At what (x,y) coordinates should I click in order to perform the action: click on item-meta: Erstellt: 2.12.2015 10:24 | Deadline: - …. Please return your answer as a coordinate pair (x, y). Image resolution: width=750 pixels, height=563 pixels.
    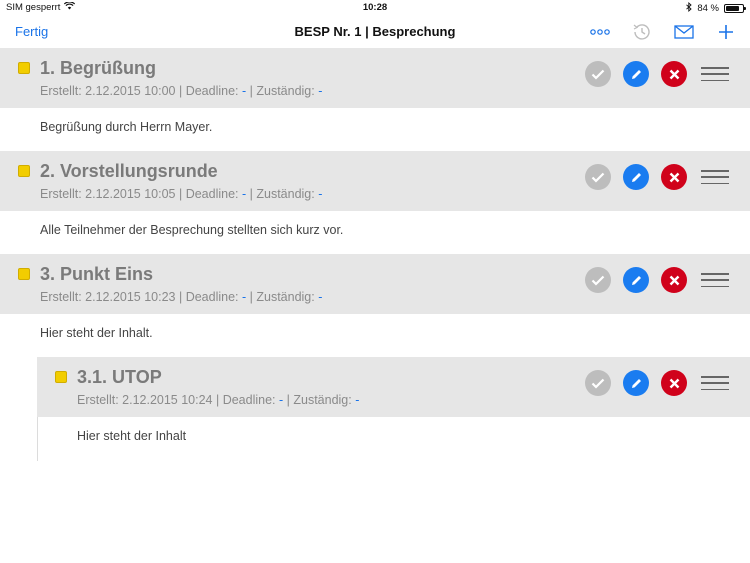
    Looking at the image, I should click on (218, 400).